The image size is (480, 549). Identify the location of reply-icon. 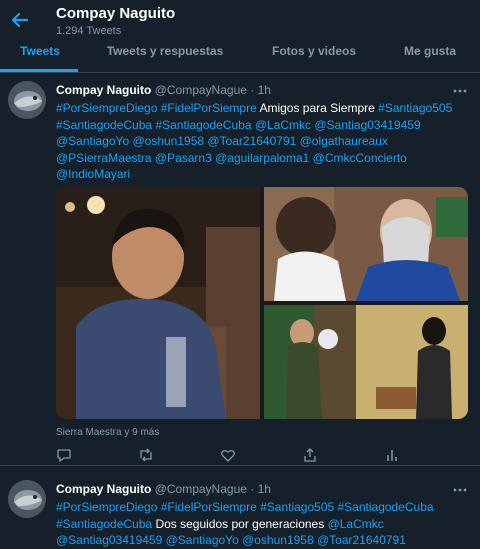
(64, 455).